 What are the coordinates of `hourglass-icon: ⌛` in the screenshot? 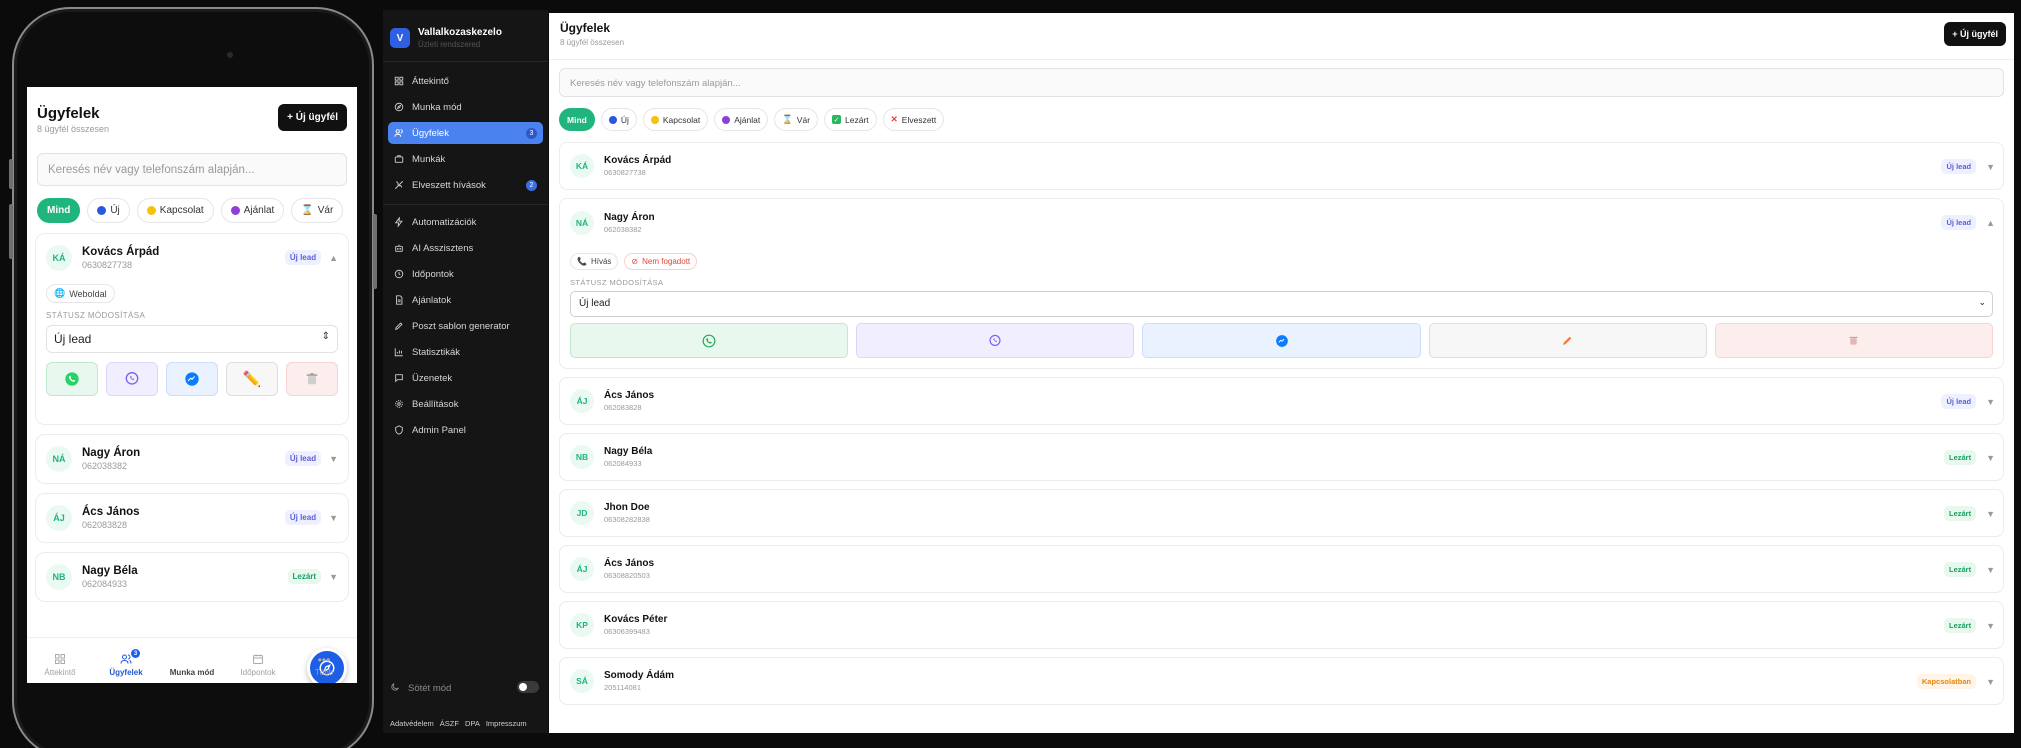 It's located at (787, 119).